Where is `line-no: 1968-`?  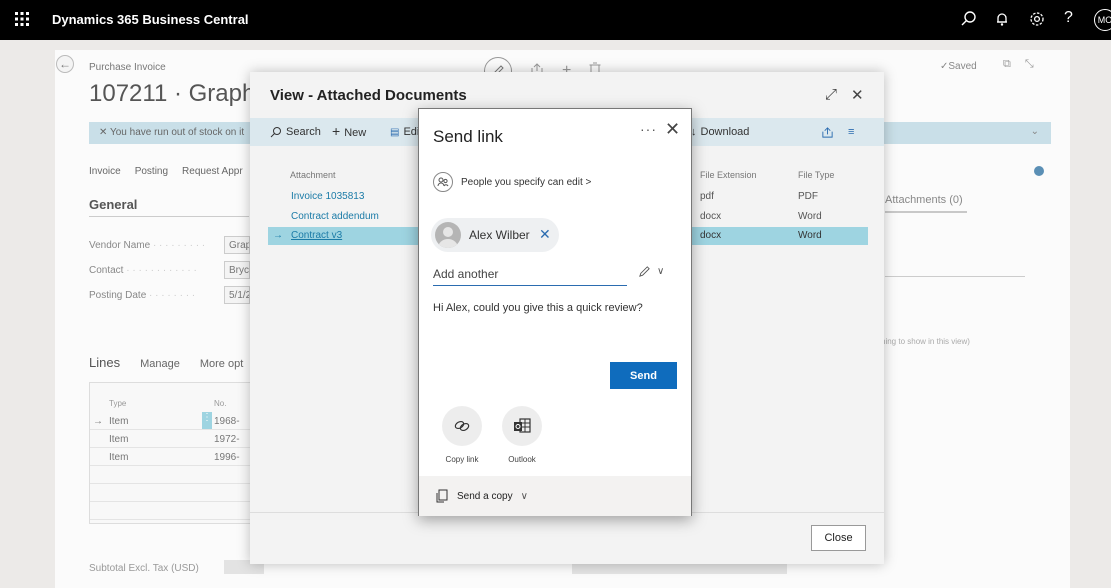
line-no: 1968- is located at coordinates (227, 421).